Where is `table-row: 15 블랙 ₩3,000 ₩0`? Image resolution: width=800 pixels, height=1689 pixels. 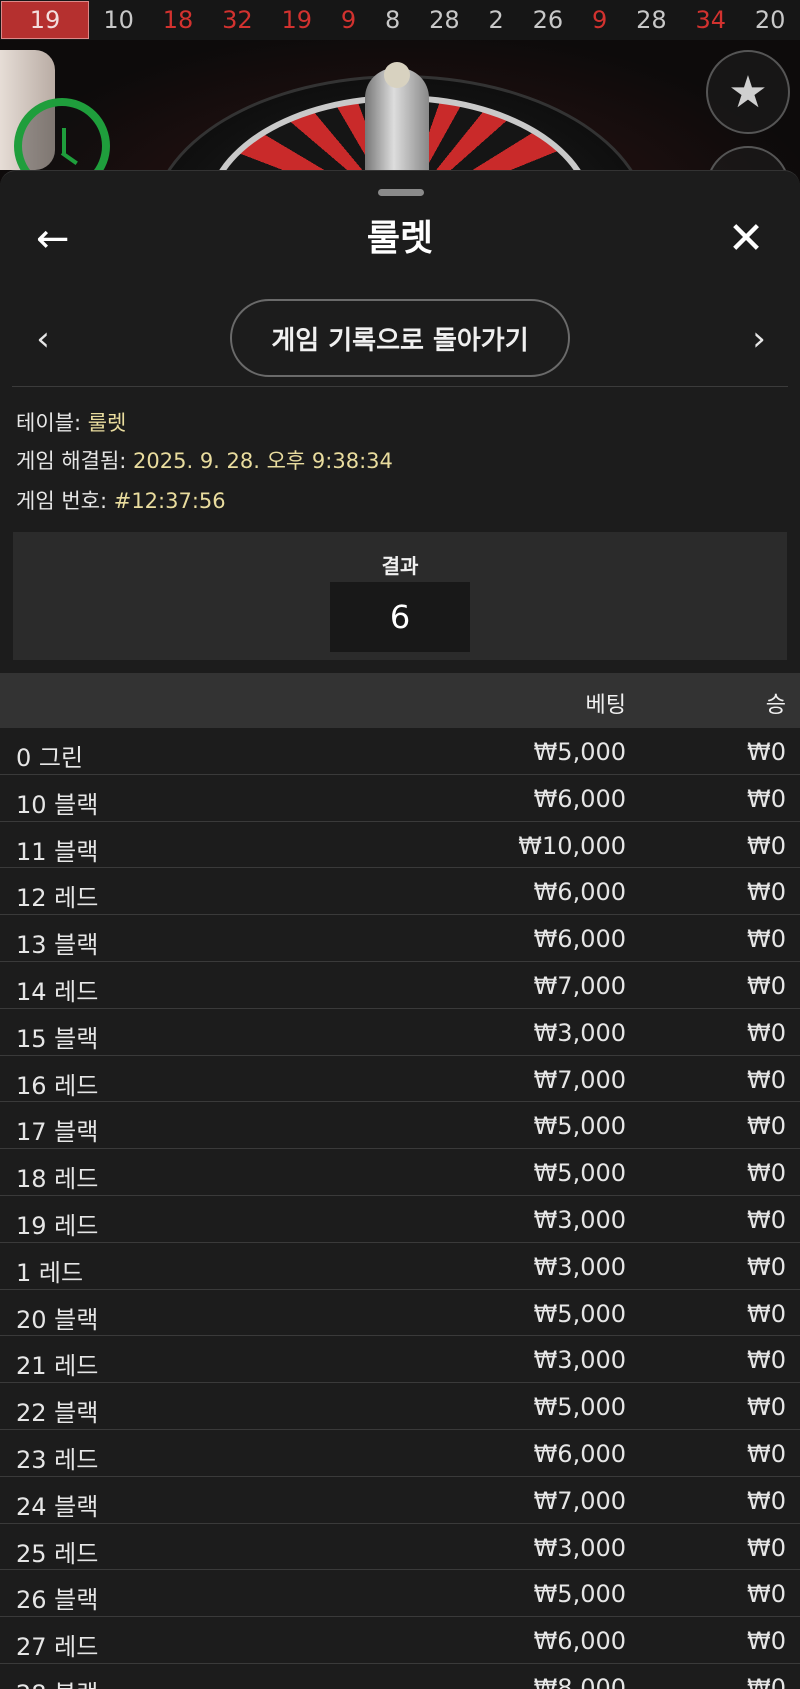
table-row: 15 블랙 ₩3,000 ₩0 is located at coordinates (400, 1032).